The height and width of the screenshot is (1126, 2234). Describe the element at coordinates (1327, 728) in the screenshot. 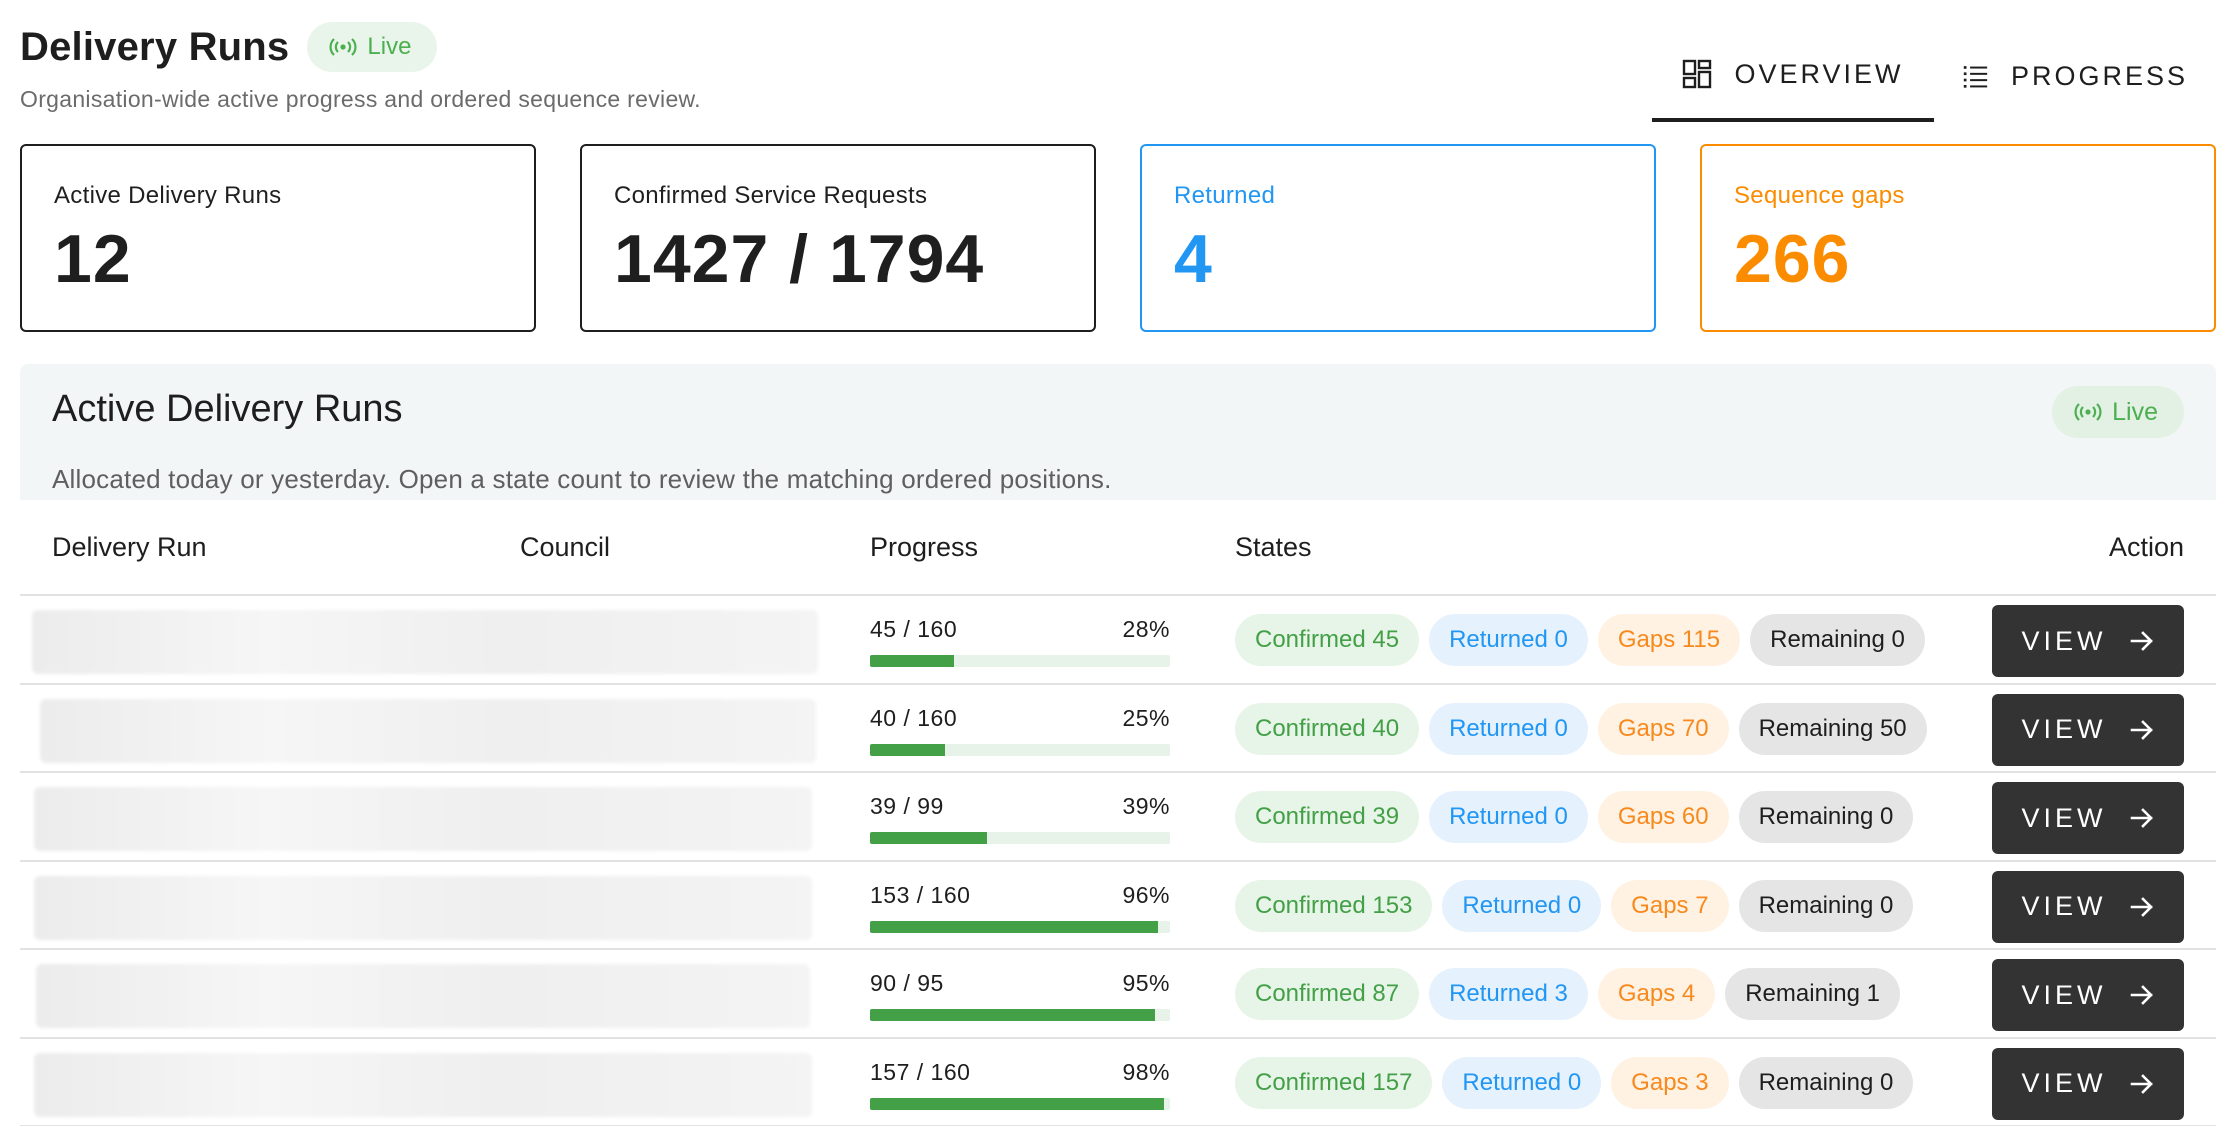

I see `state-chip-confirmed: Confirmed 40` at that location.